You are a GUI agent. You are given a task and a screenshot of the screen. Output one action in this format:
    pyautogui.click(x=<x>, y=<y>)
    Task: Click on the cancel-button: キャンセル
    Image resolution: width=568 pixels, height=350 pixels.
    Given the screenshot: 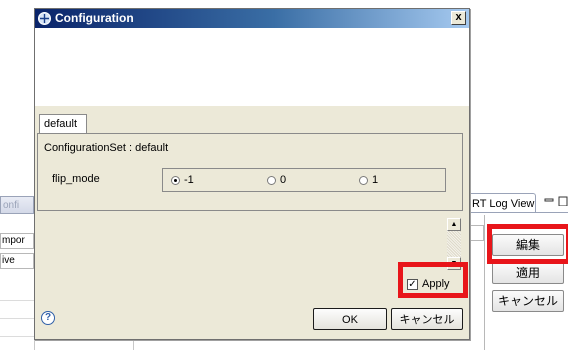 What is the action you would take?
    pyautogui.click(x=427, y=319)
    